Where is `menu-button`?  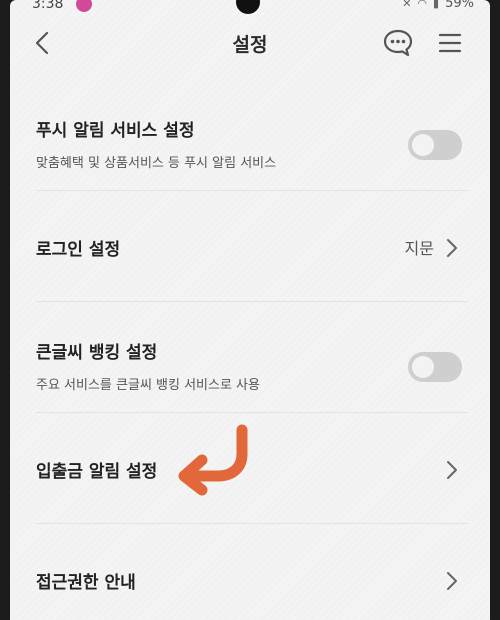 menu-button is located at coordinates (450, 43).